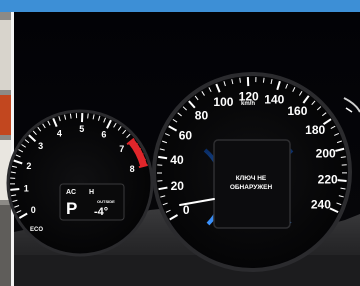 Image resolution: width=360 pixels, height=286 pixels. Describe the element at coordinates (202, 115) in the screenshot. I see `speed-number: 80` at that location.